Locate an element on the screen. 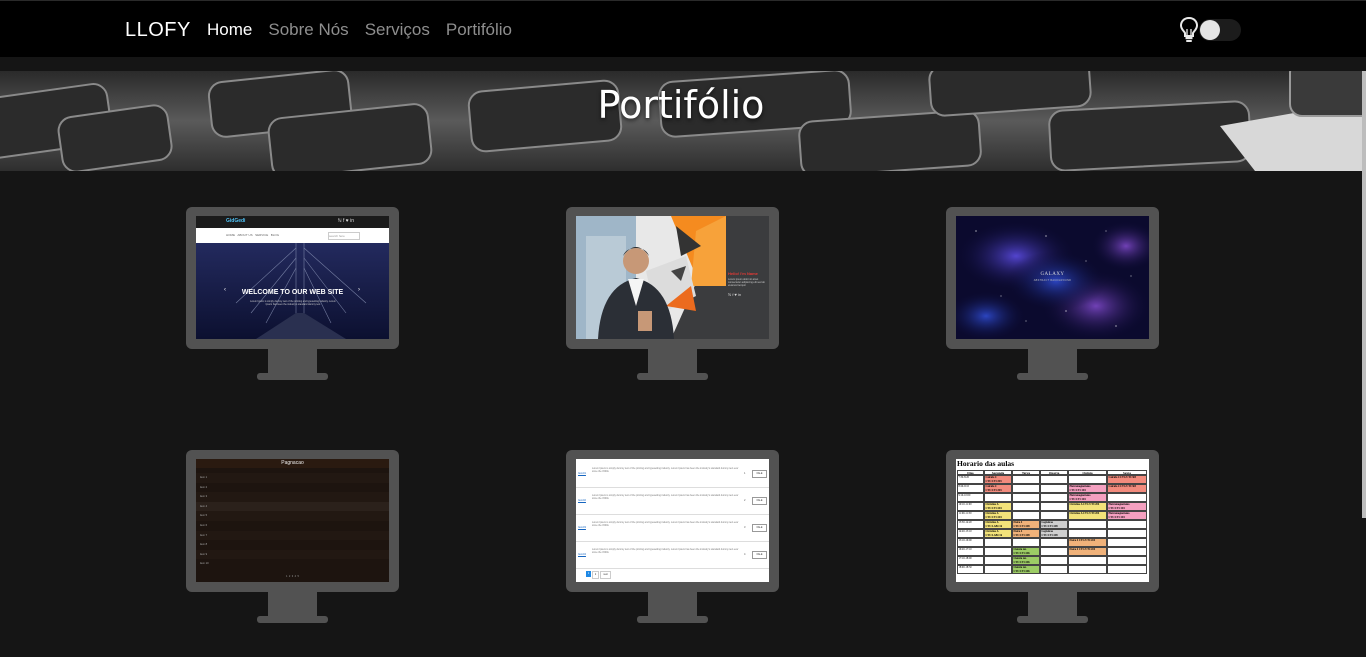 The height and width of the screenshot is (657, 1366). row-number: 1 is located at coordinates (745, 473).